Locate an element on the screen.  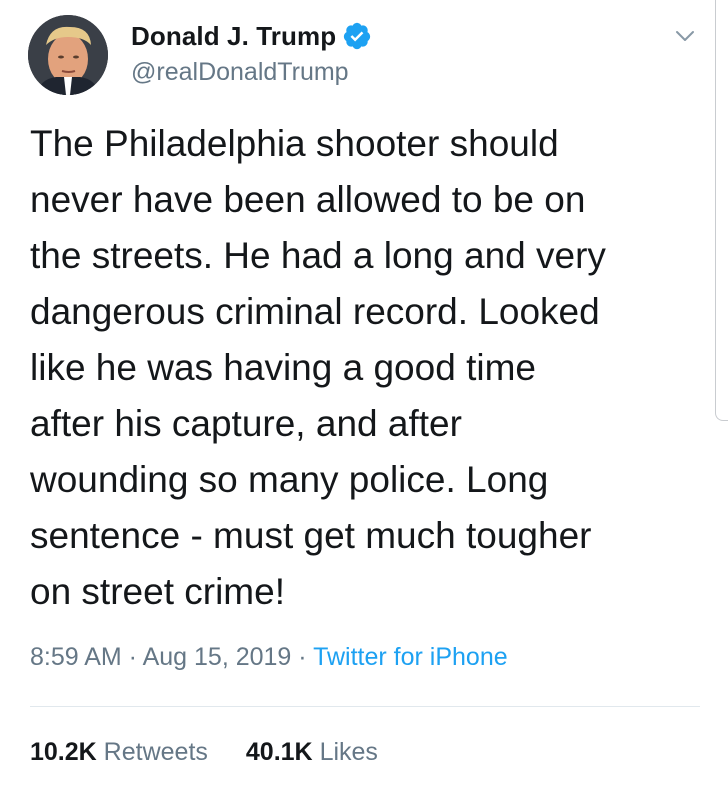
retweets-stat: 10.2K Retweets is located at coordinates (119, 752).